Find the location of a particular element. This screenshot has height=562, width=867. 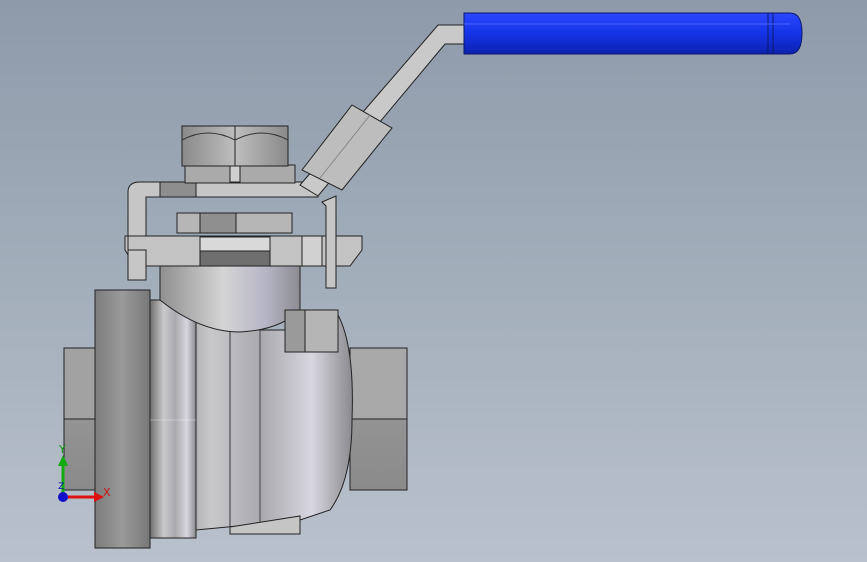

left-flange is located at coordinates (145, 419).